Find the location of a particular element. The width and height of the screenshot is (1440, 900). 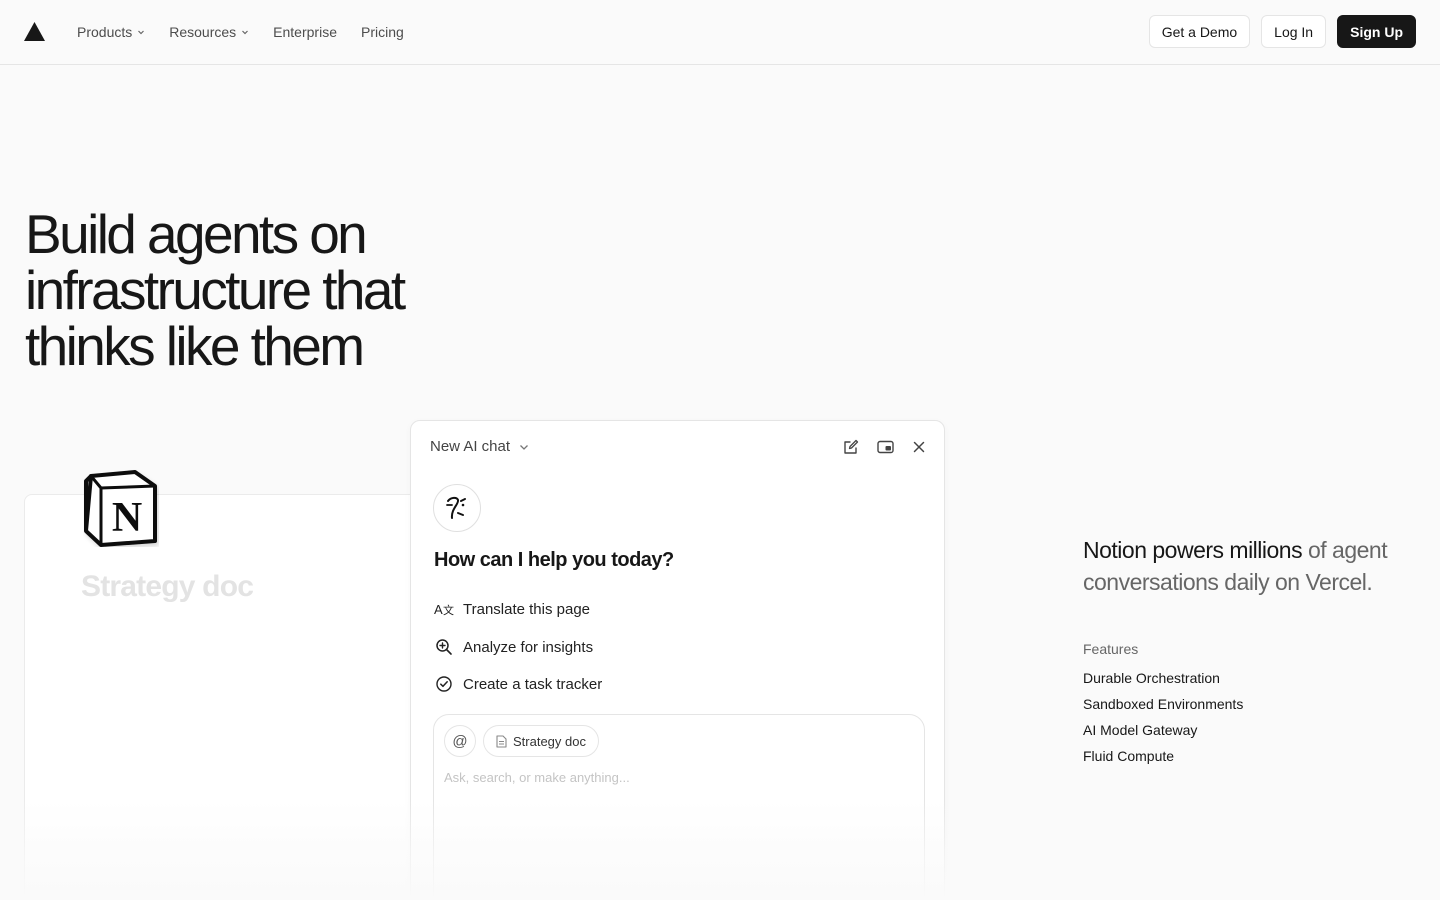

hero-title-line-2: infrastructure that is located at coordinates (215, 290).